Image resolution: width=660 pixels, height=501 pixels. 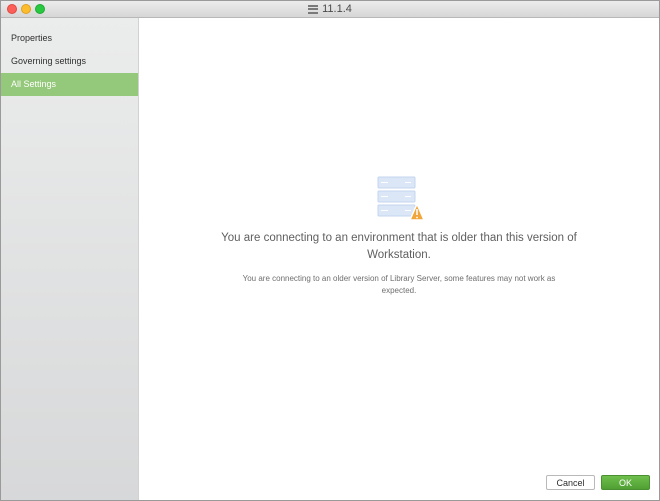 I want to click on server-warning-icon, so click(x=401, y=198).